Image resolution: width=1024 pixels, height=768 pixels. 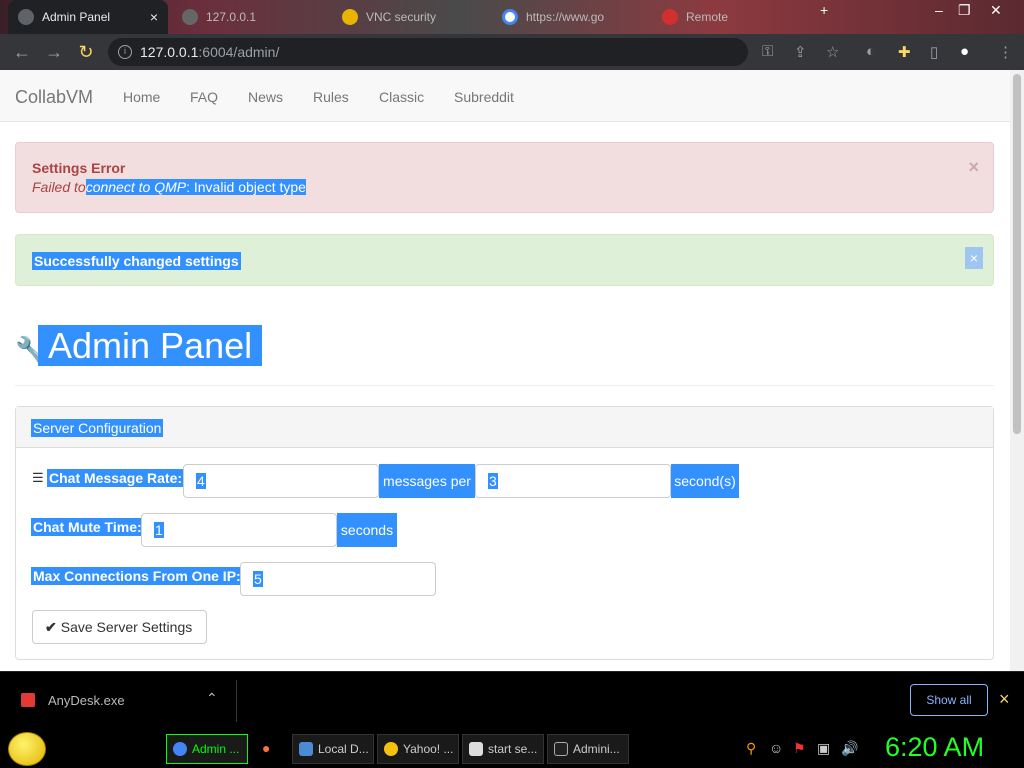 I want to click on smiley-icon, so click(x=391, y=749).